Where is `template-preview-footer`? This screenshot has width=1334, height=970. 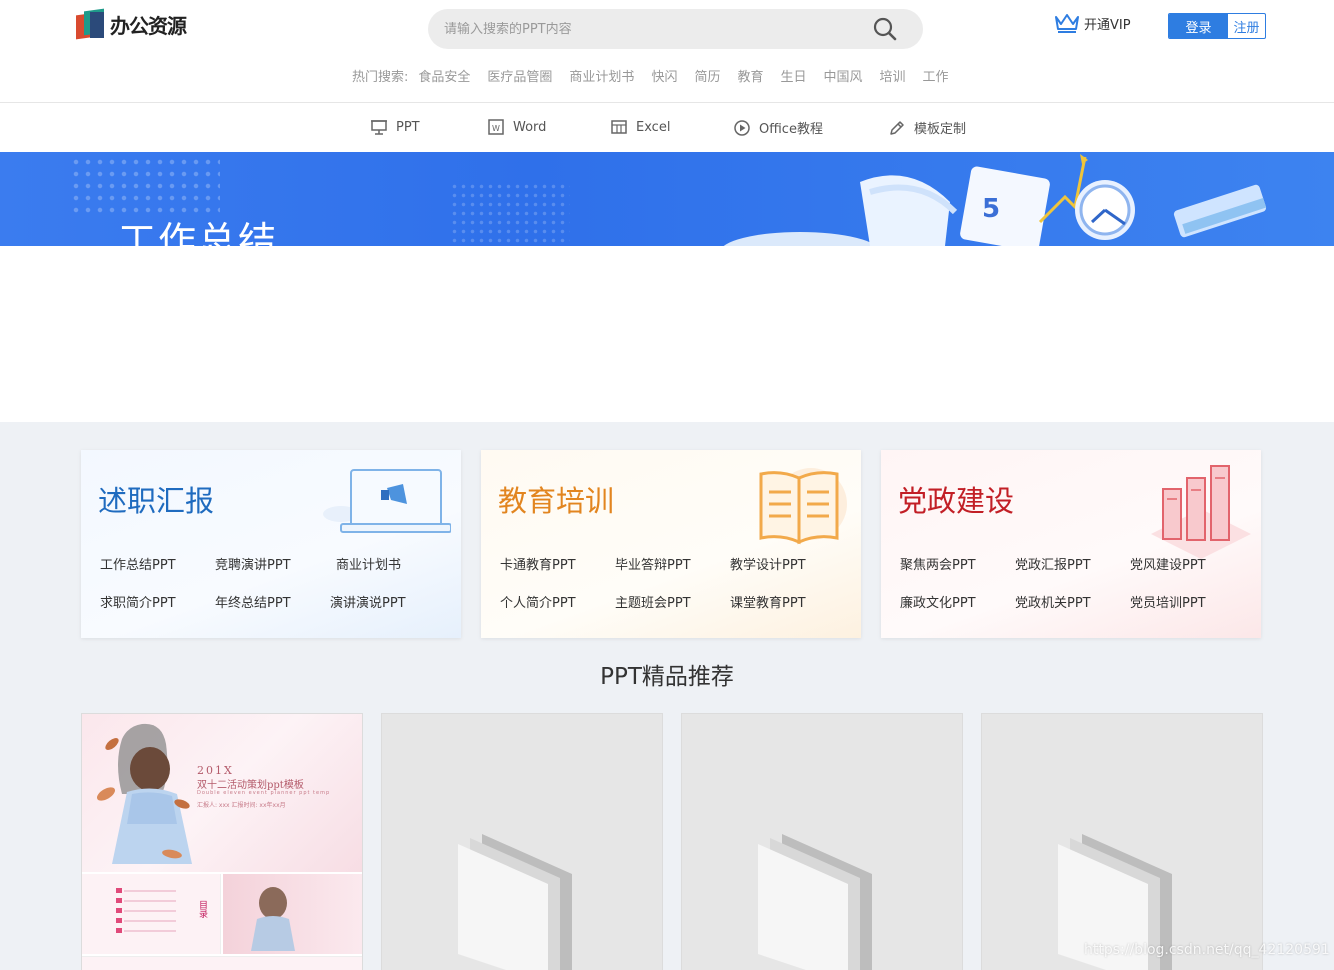 template-preview-footer is located at coordinates (222, 963).